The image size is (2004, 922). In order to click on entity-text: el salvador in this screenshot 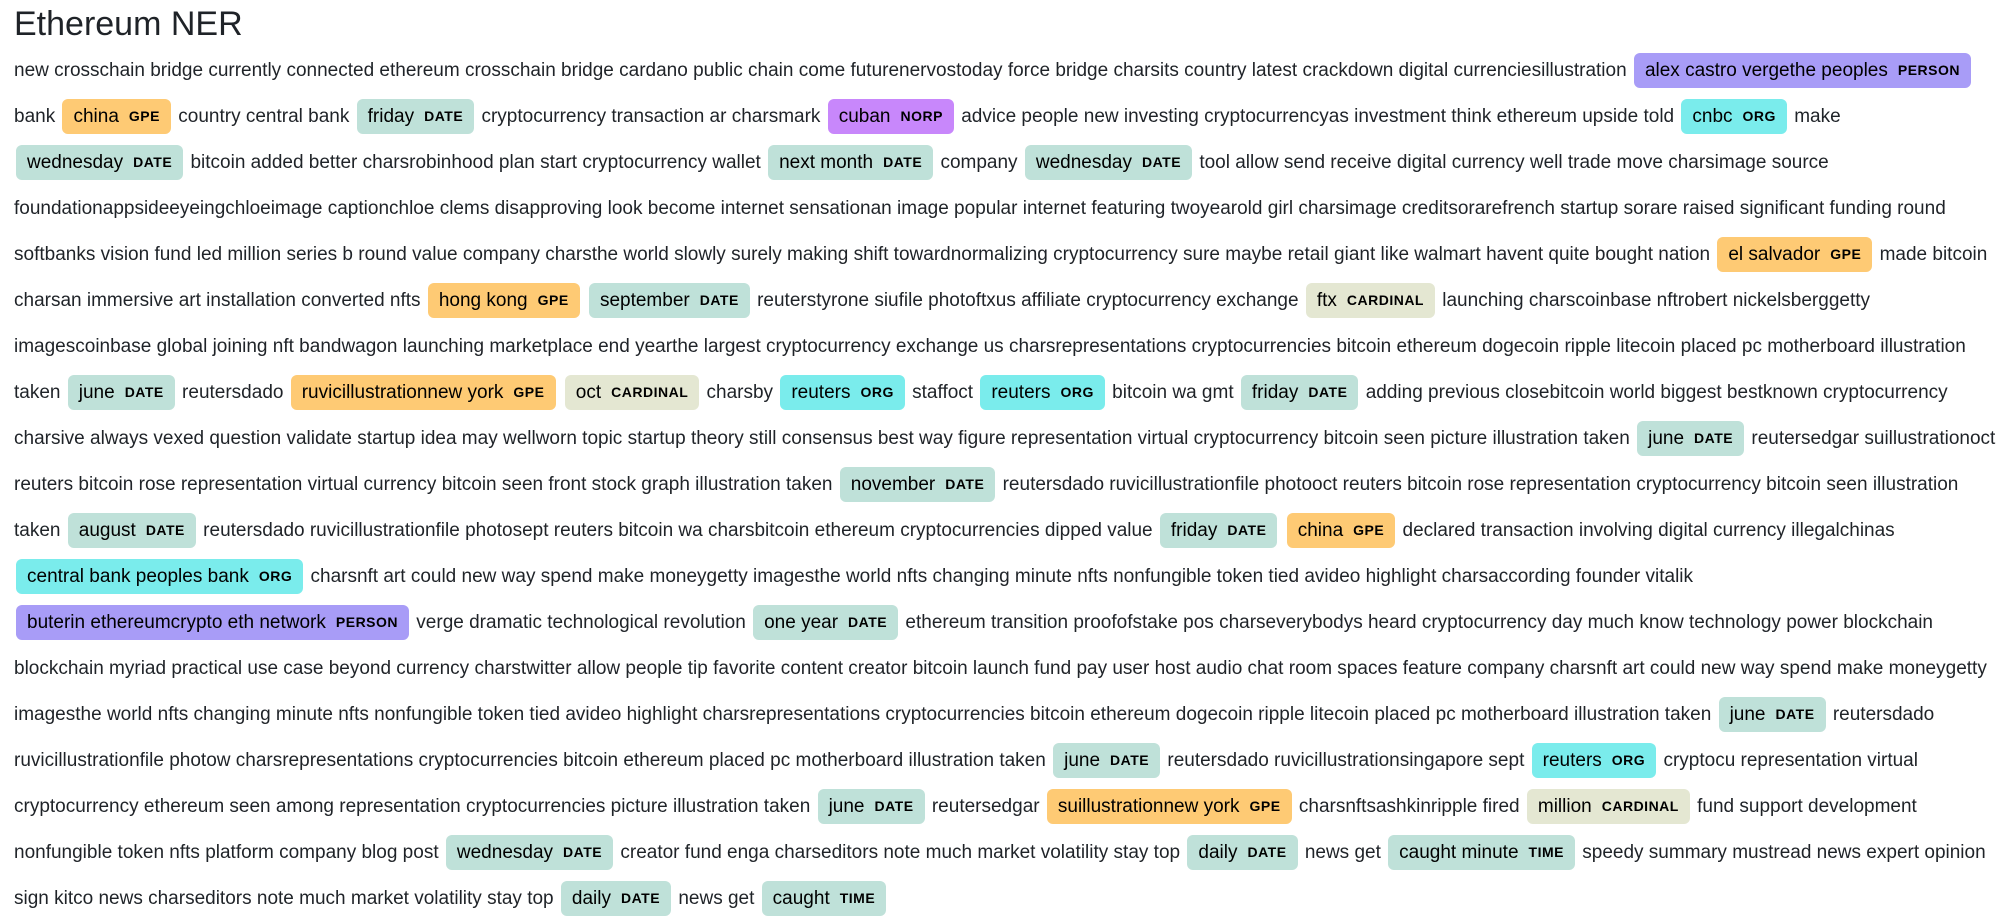, I will do `click(1774, 254)`.